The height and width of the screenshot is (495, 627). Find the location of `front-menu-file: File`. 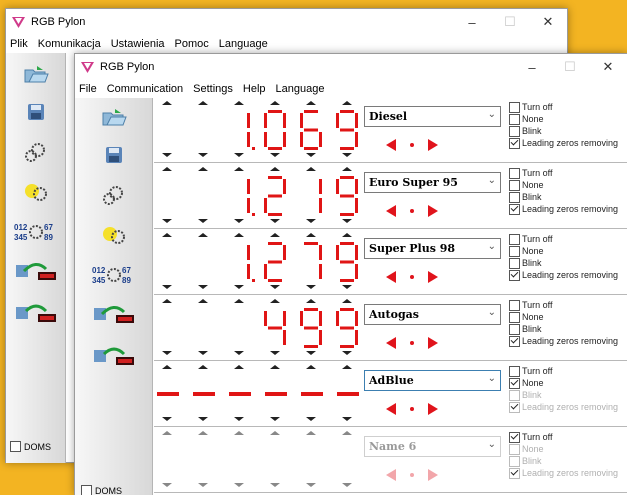

front-menu-file: File is located at coordinates (88, 89).